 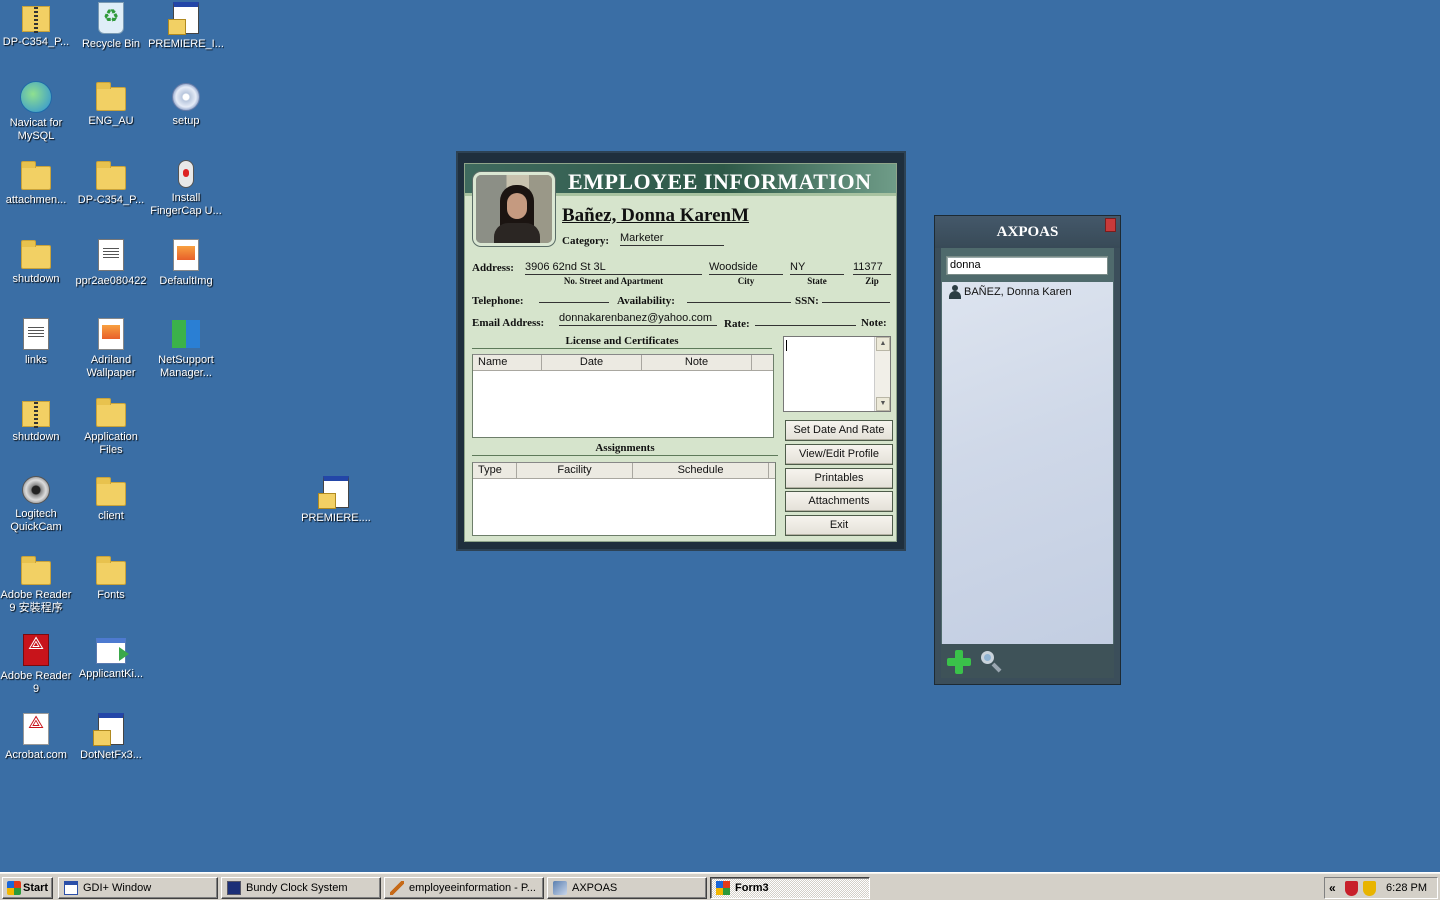 I want to click on start-button: Start, so click(x=27, y=888).